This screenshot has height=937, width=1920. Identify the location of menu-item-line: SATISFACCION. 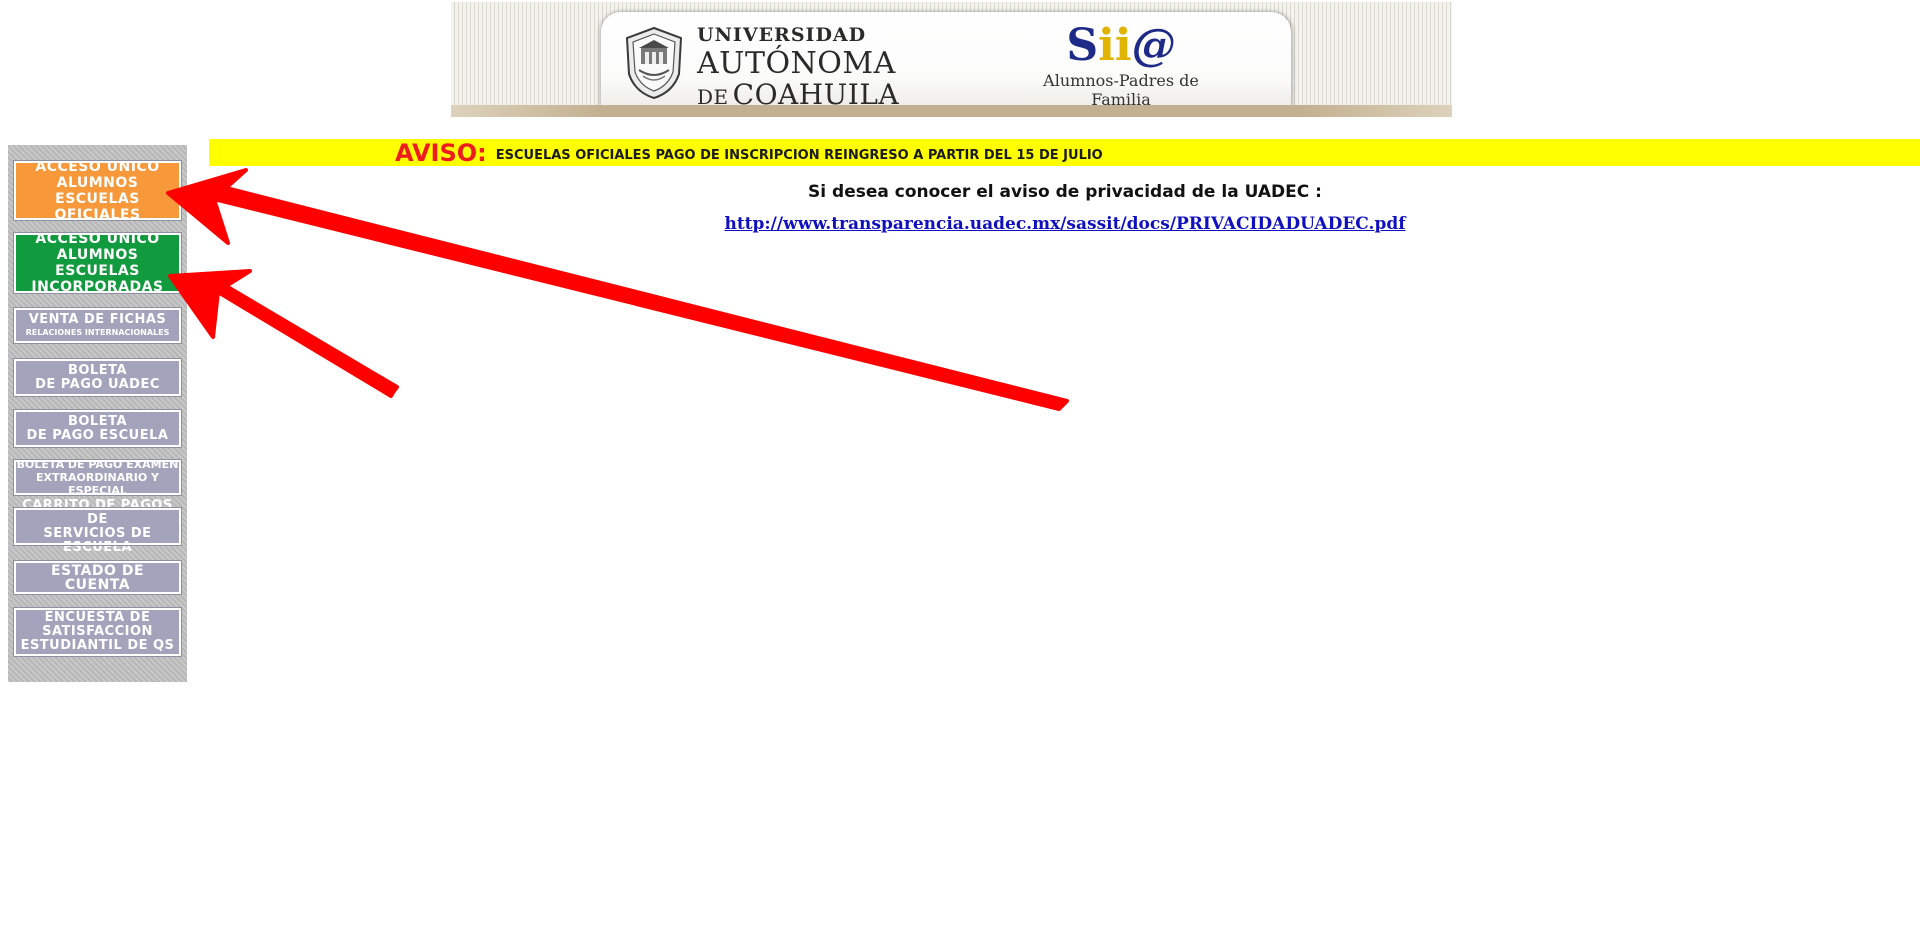
(97, 631).